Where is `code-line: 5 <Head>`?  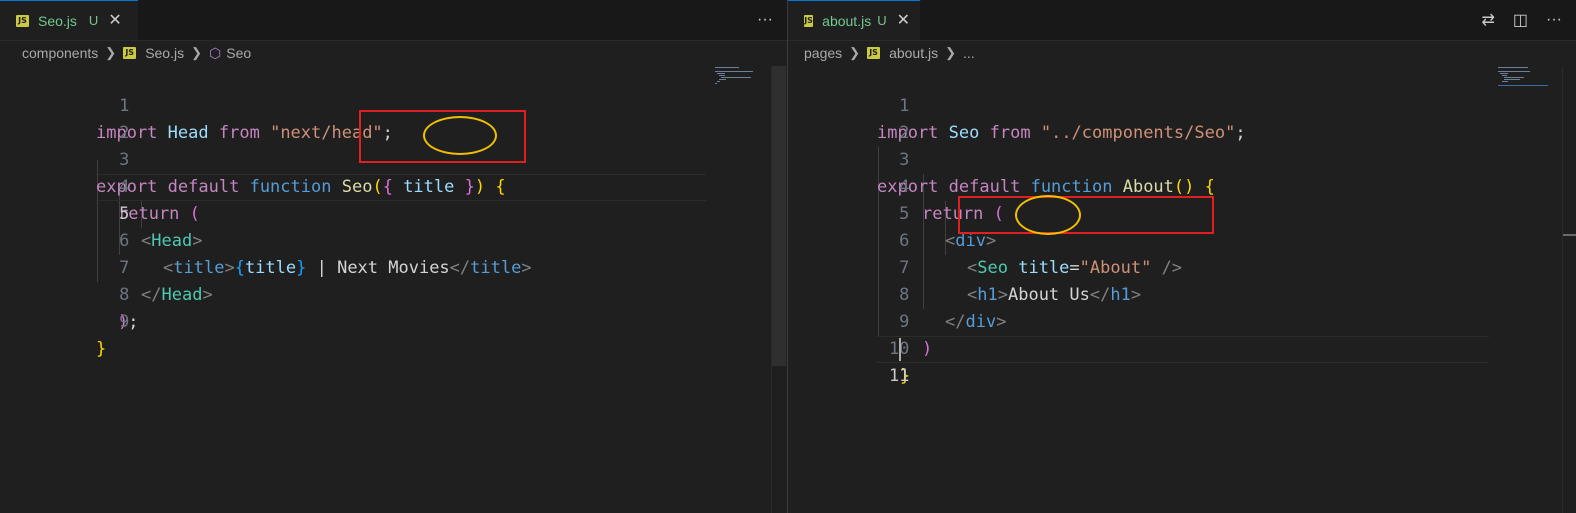
code-line: 5 <Head> is located at coordinates (101, 212).